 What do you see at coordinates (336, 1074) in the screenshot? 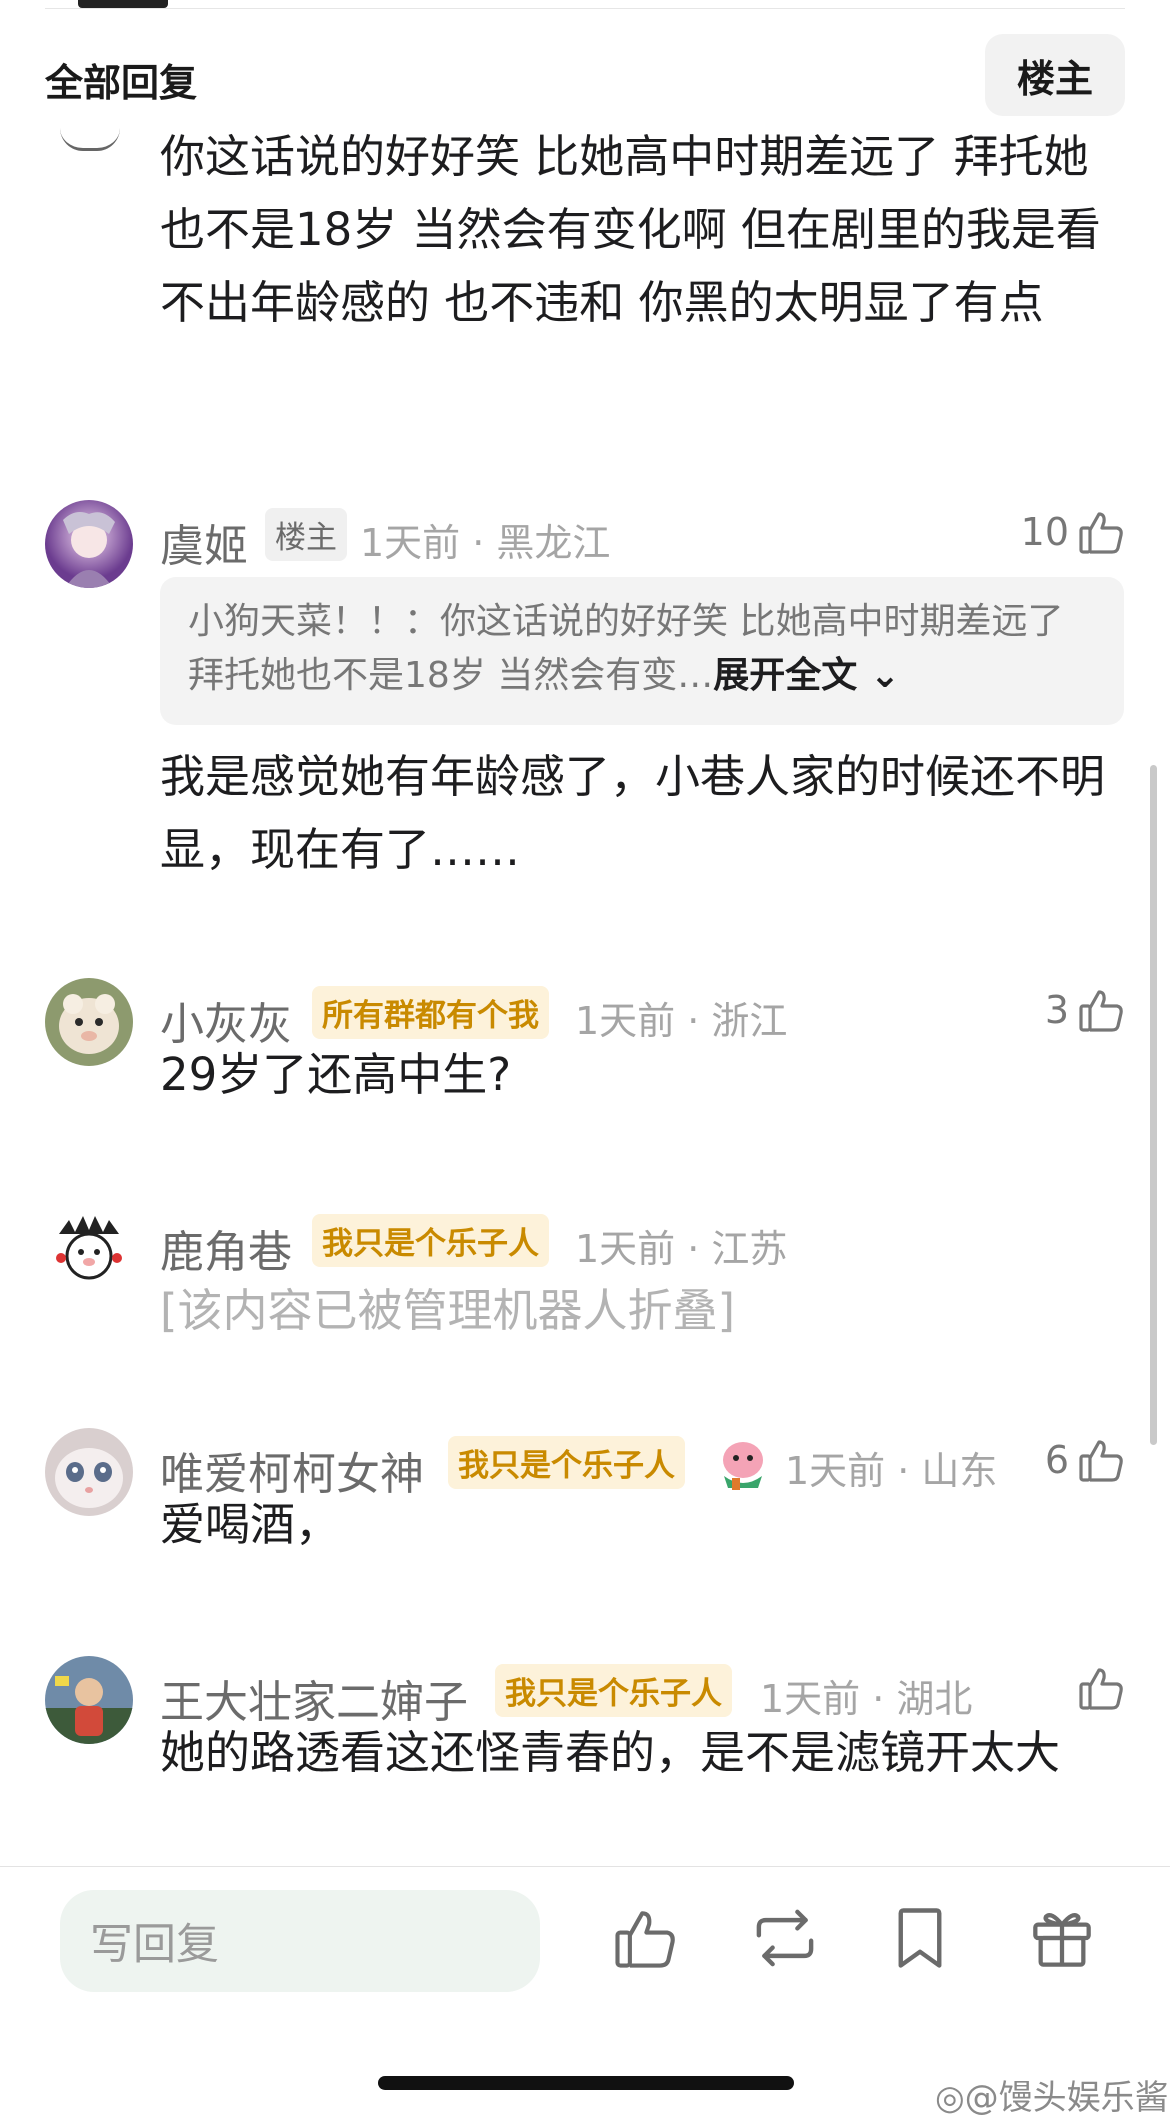
I see `comment-text: 29岁了还高中生?` at bounding box center [336, 1074].